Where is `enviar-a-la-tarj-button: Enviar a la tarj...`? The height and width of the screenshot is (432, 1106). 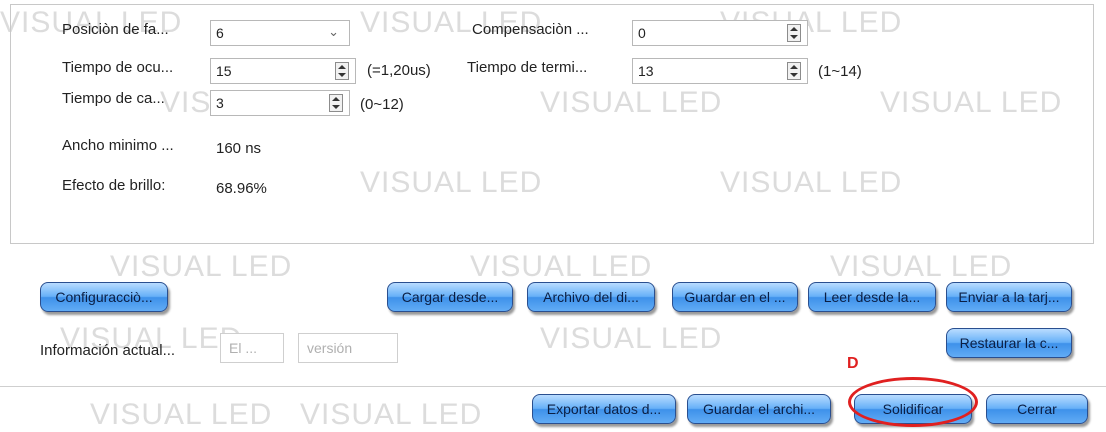
enviar-a-la-tarj-button: Enviar a la tarj... is located at coordinates (1009, 297).